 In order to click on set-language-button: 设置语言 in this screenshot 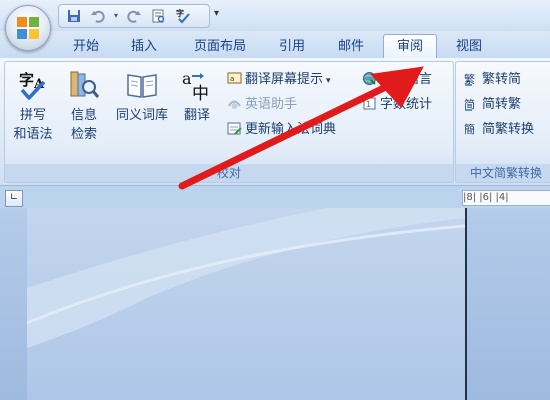, I will do `click(397, 80)`.